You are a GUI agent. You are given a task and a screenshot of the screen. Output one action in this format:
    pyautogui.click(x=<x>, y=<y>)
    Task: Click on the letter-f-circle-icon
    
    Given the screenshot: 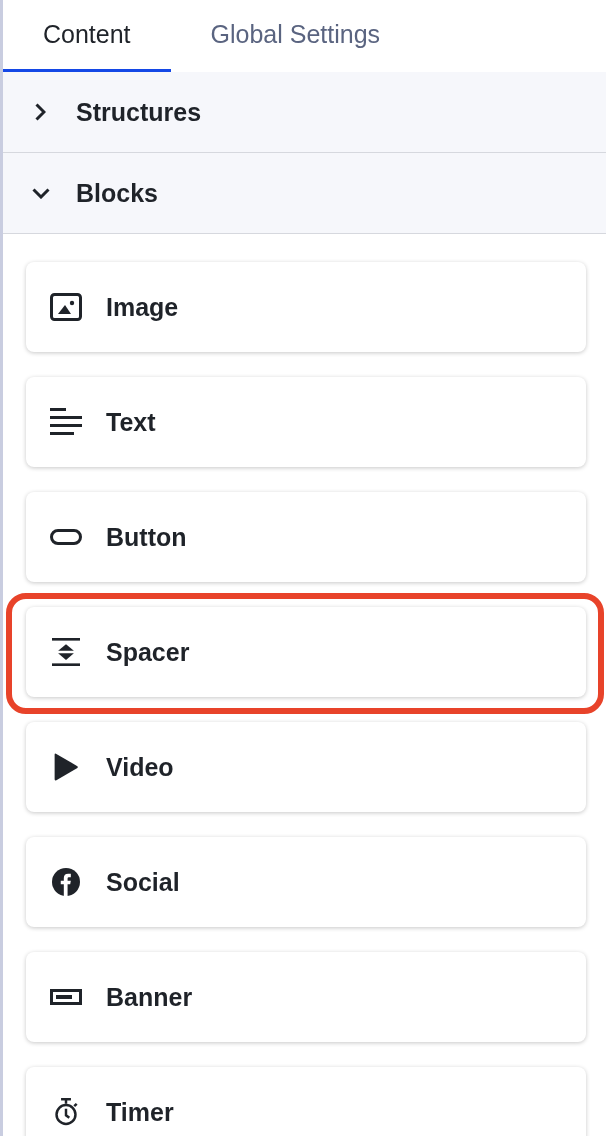 What is the action you would take?
    pyautogui.click(x=66, y=882)
    